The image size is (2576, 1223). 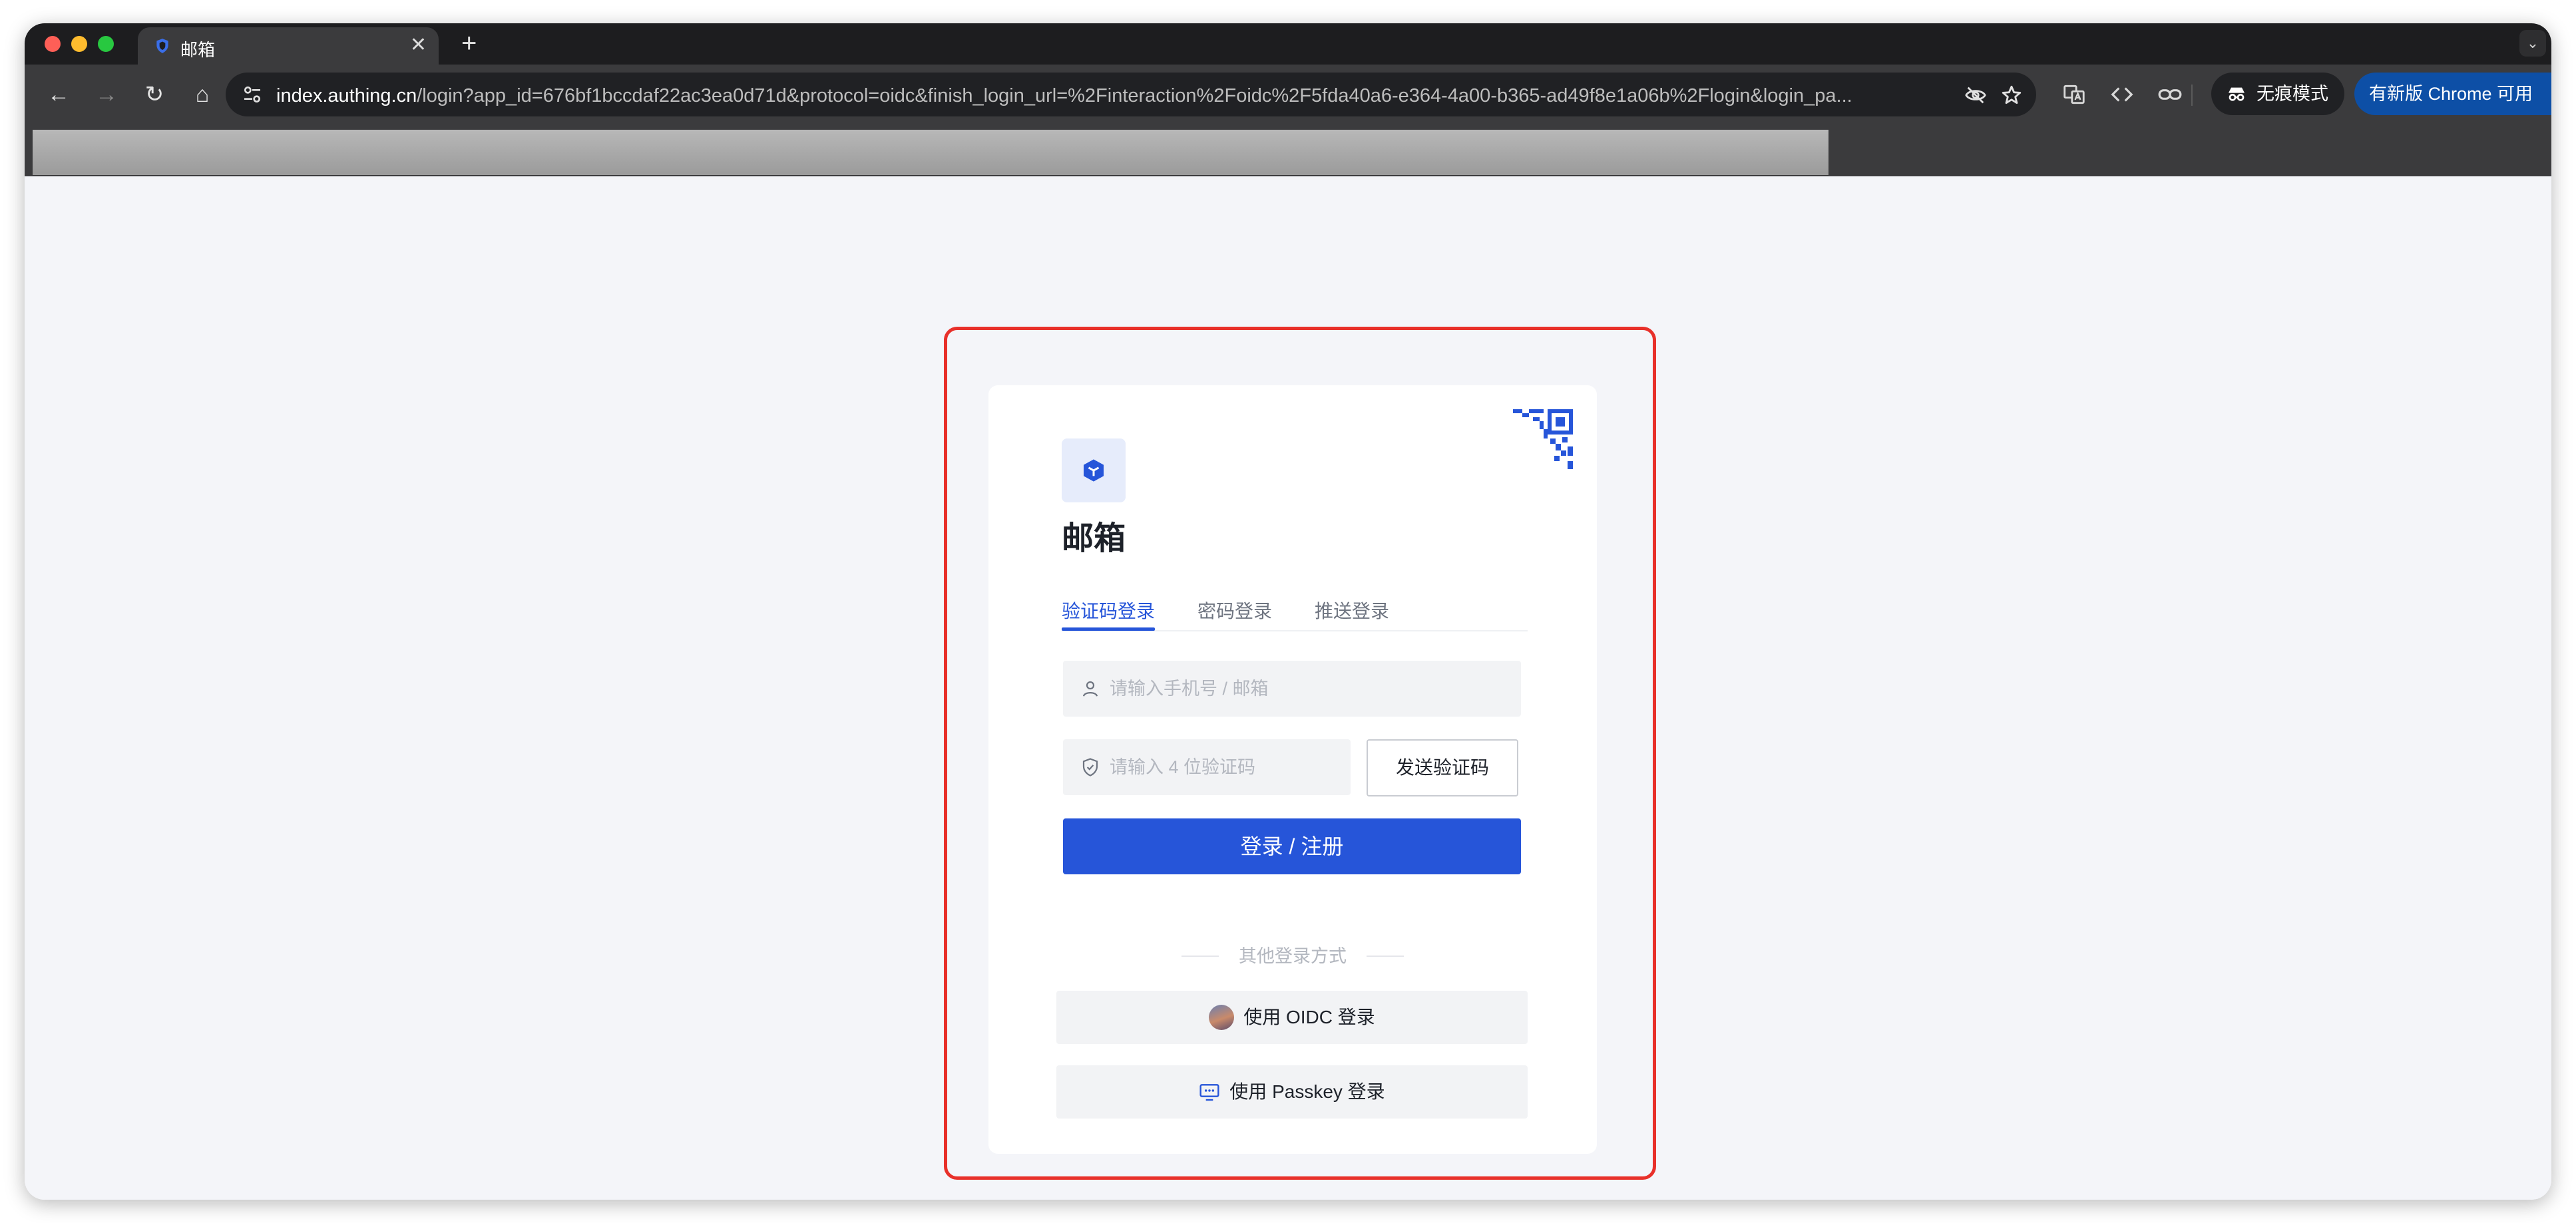 I want to click on incognito-icon, so click(x=2237, y=94).